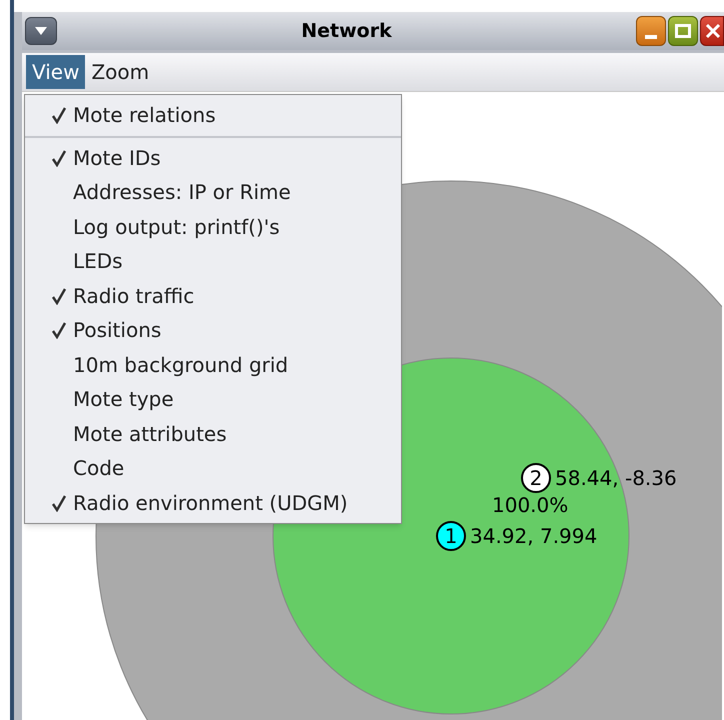 The image size is (724, 720). Describe the element at coordinates (133, 296) in the screenshot. I see `menu-option-label: Radio traffic` at that location.